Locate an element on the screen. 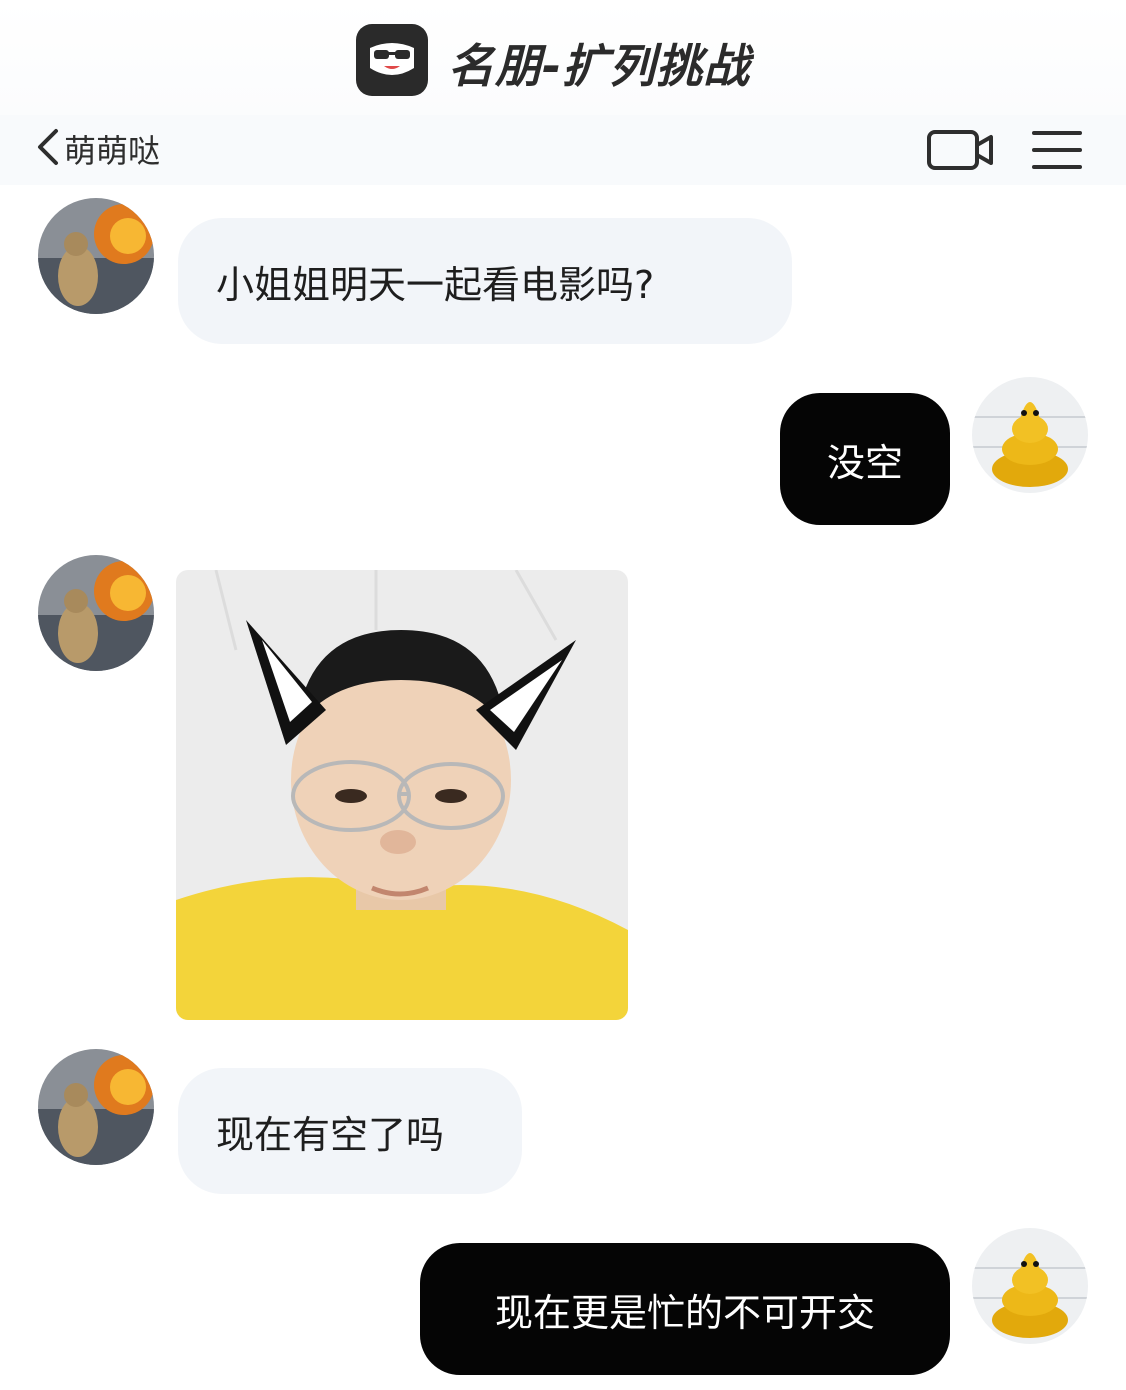 The image size is (1126, 1390). contact-name: 萌萌哒 is located at coordinates (112, 151).